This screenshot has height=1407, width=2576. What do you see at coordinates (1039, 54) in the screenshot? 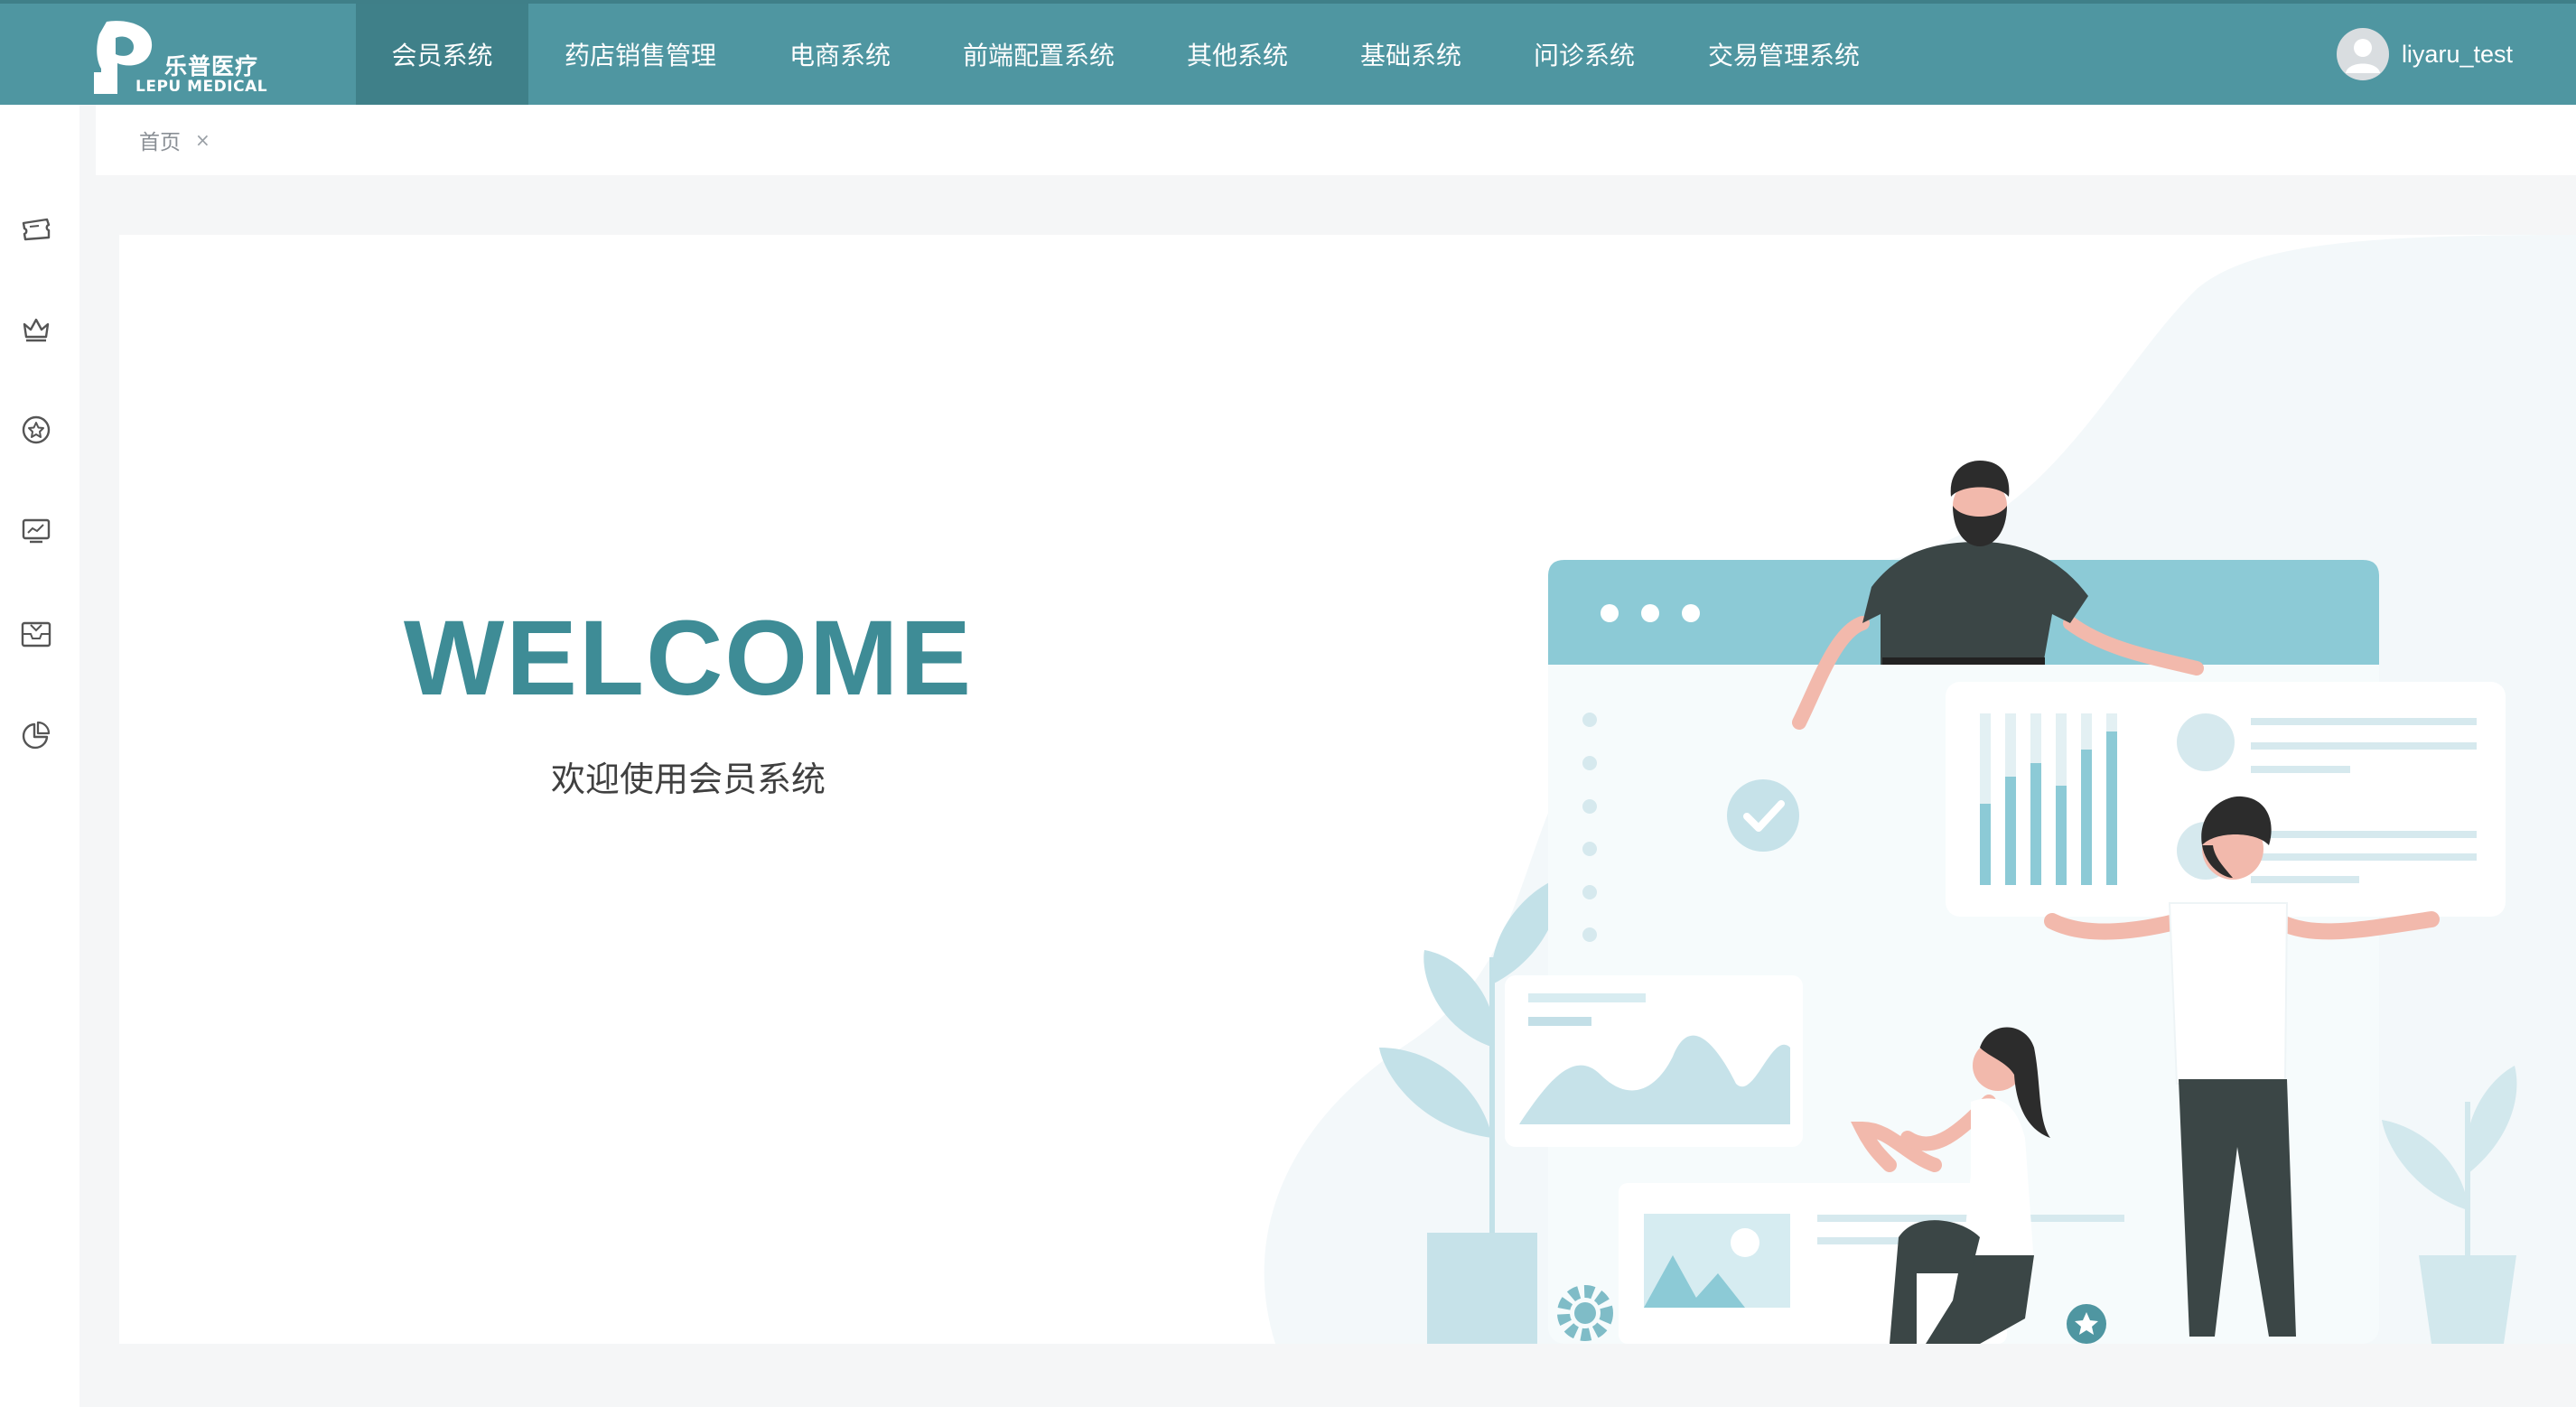
I see `nav-item-frontend-config: 前端配置系统` at bounding box center [1039, 54].